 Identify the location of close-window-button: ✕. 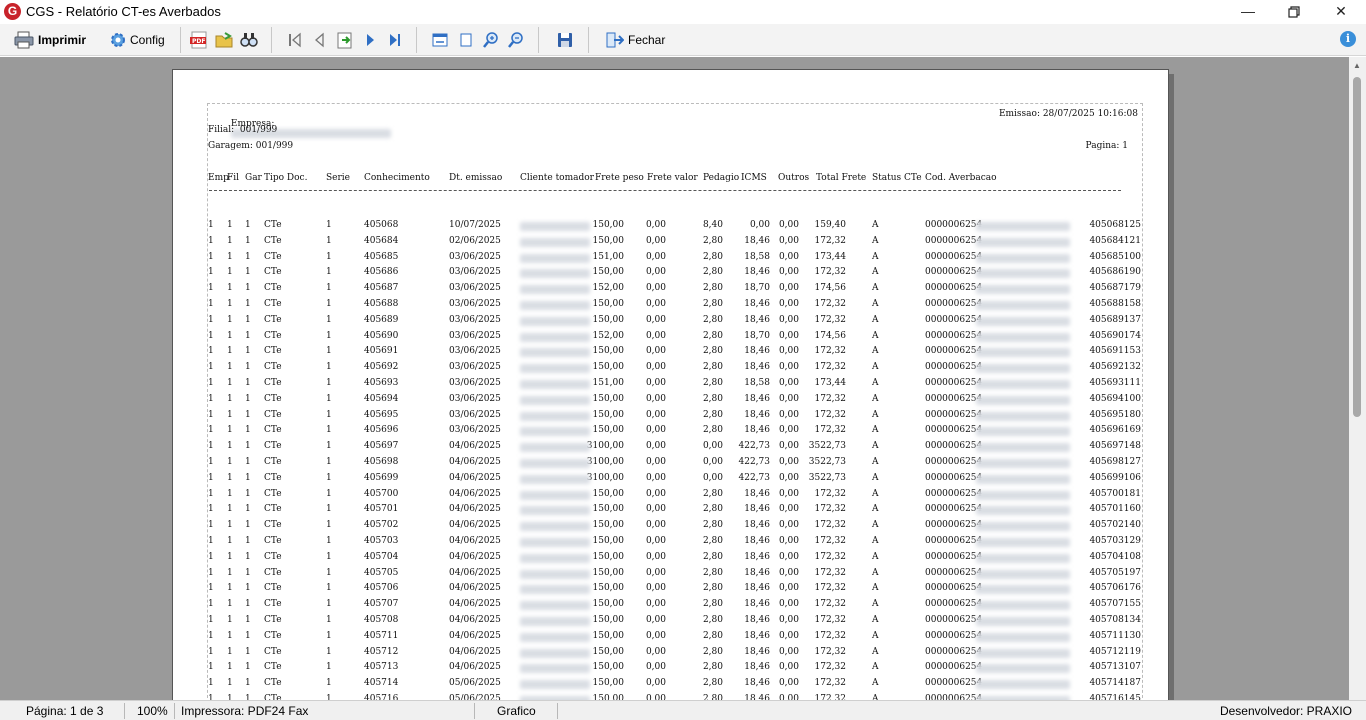
(1341, 12).